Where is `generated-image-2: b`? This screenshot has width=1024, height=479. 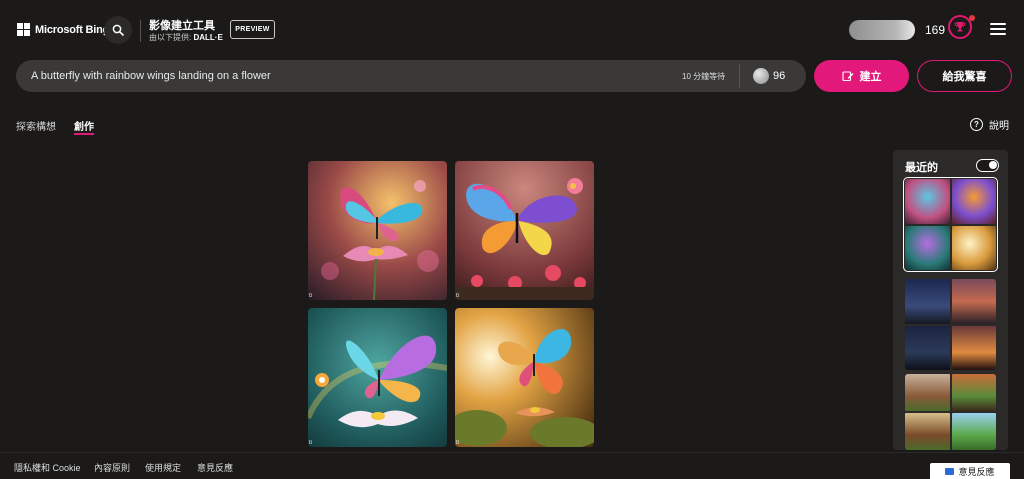 generated-image-2: b is located at coordinates (524, 230).